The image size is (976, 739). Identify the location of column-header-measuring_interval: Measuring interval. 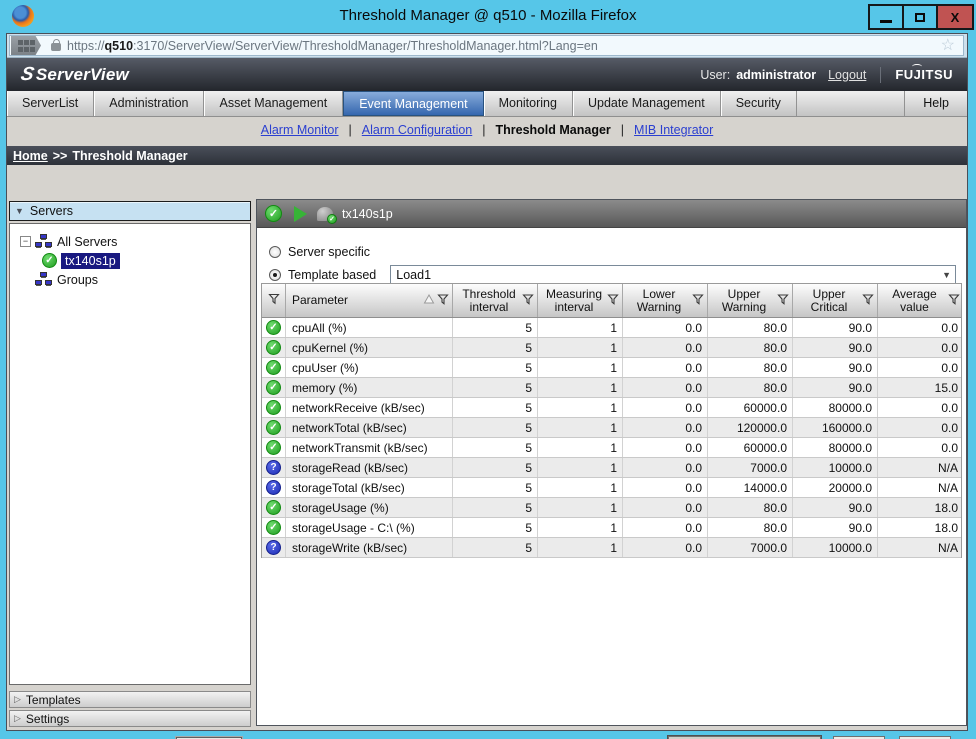
(580, 300).